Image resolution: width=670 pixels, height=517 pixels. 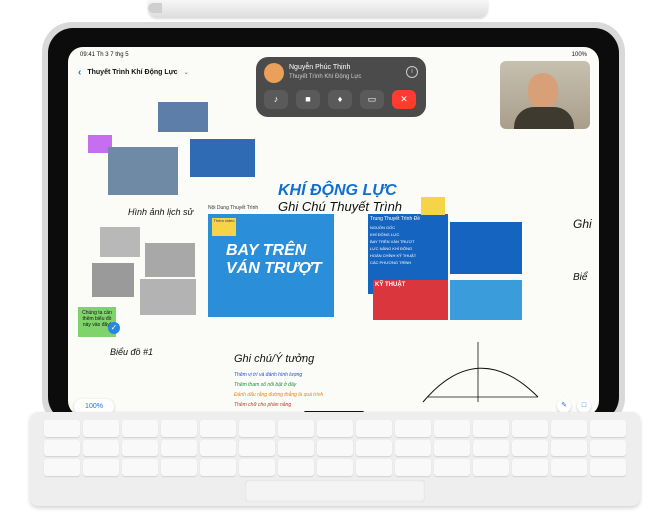 I want to click on agenda-item: BAY TRÊN VÁN TRƯỢT, so click(x=392, y=241).